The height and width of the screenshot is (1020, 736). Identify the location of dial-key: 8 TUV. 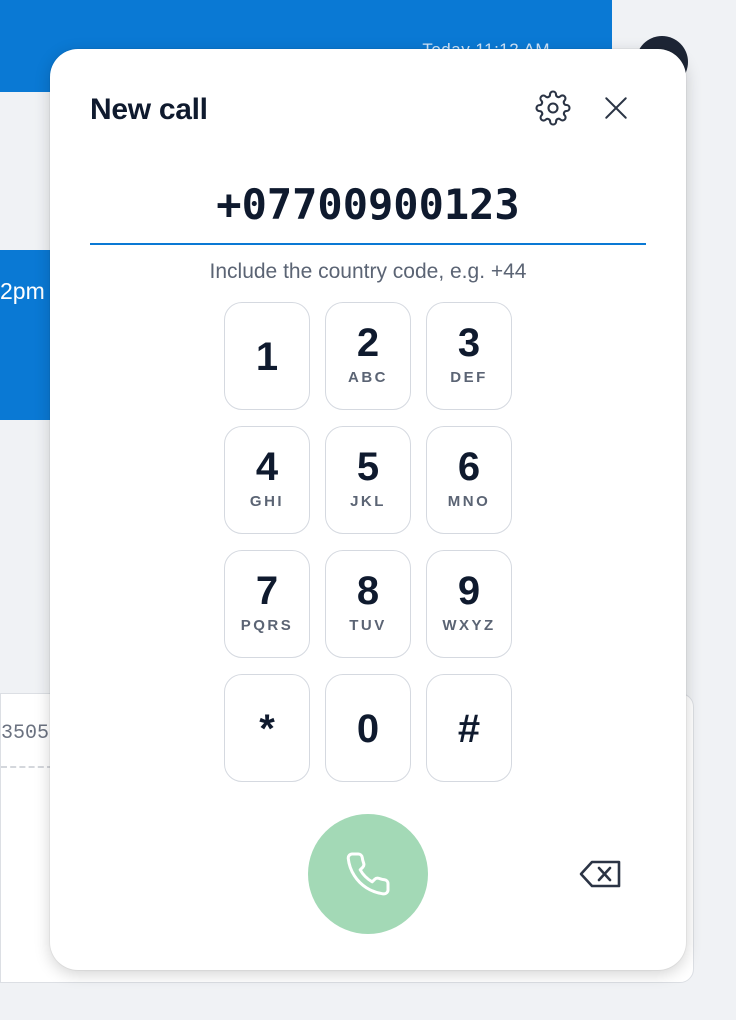
(368, 604).